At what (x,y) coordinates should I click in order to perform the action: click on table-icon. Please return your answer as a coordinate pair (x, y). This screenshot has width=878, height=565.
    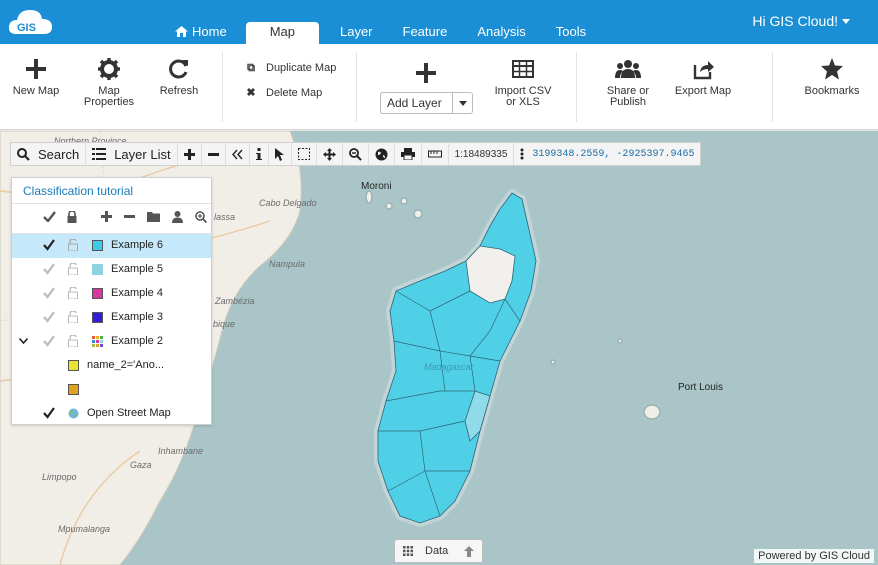
    Looking at the image, I should click on (523, 69).